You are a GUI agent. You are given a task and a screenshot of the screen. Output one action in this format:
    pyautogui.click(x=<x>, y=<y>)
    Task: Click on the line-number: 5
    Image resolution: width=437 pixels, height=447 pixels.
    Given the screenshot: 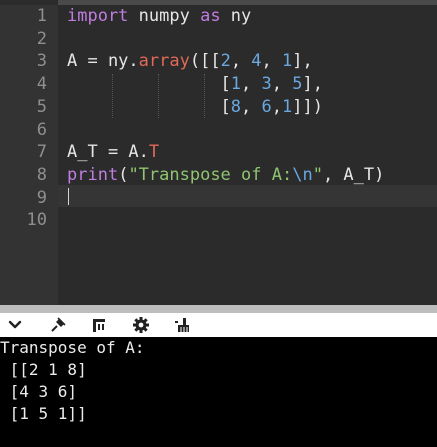 What is the action you would take?
    pyautogui.click(x=41, y=106)
    